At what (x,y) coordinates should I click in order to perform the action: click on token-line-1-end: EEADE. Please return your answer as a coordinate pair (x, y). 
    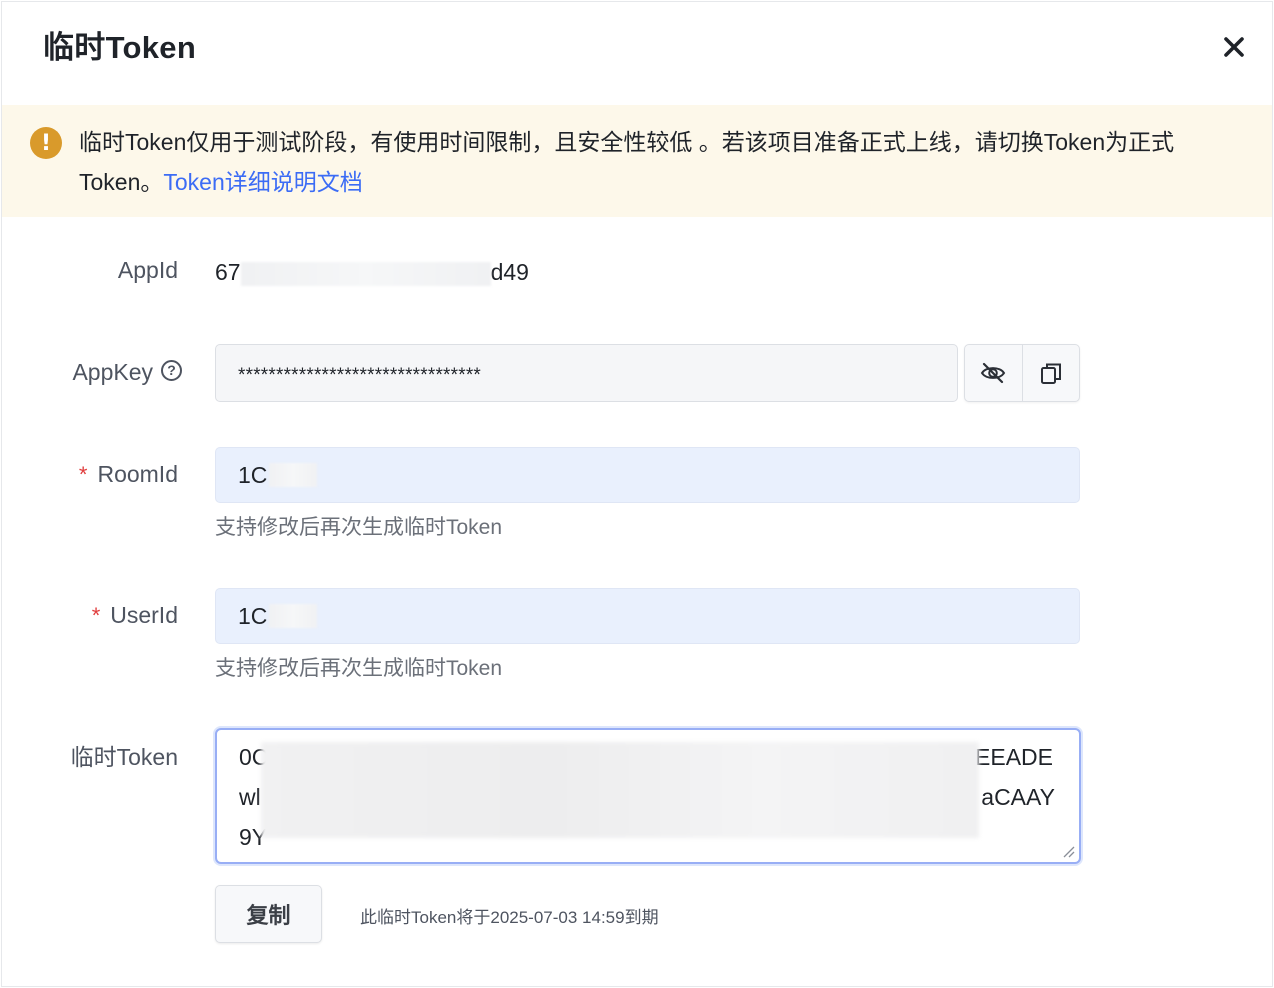
    Looking at the image, I should click on (1014, 757).